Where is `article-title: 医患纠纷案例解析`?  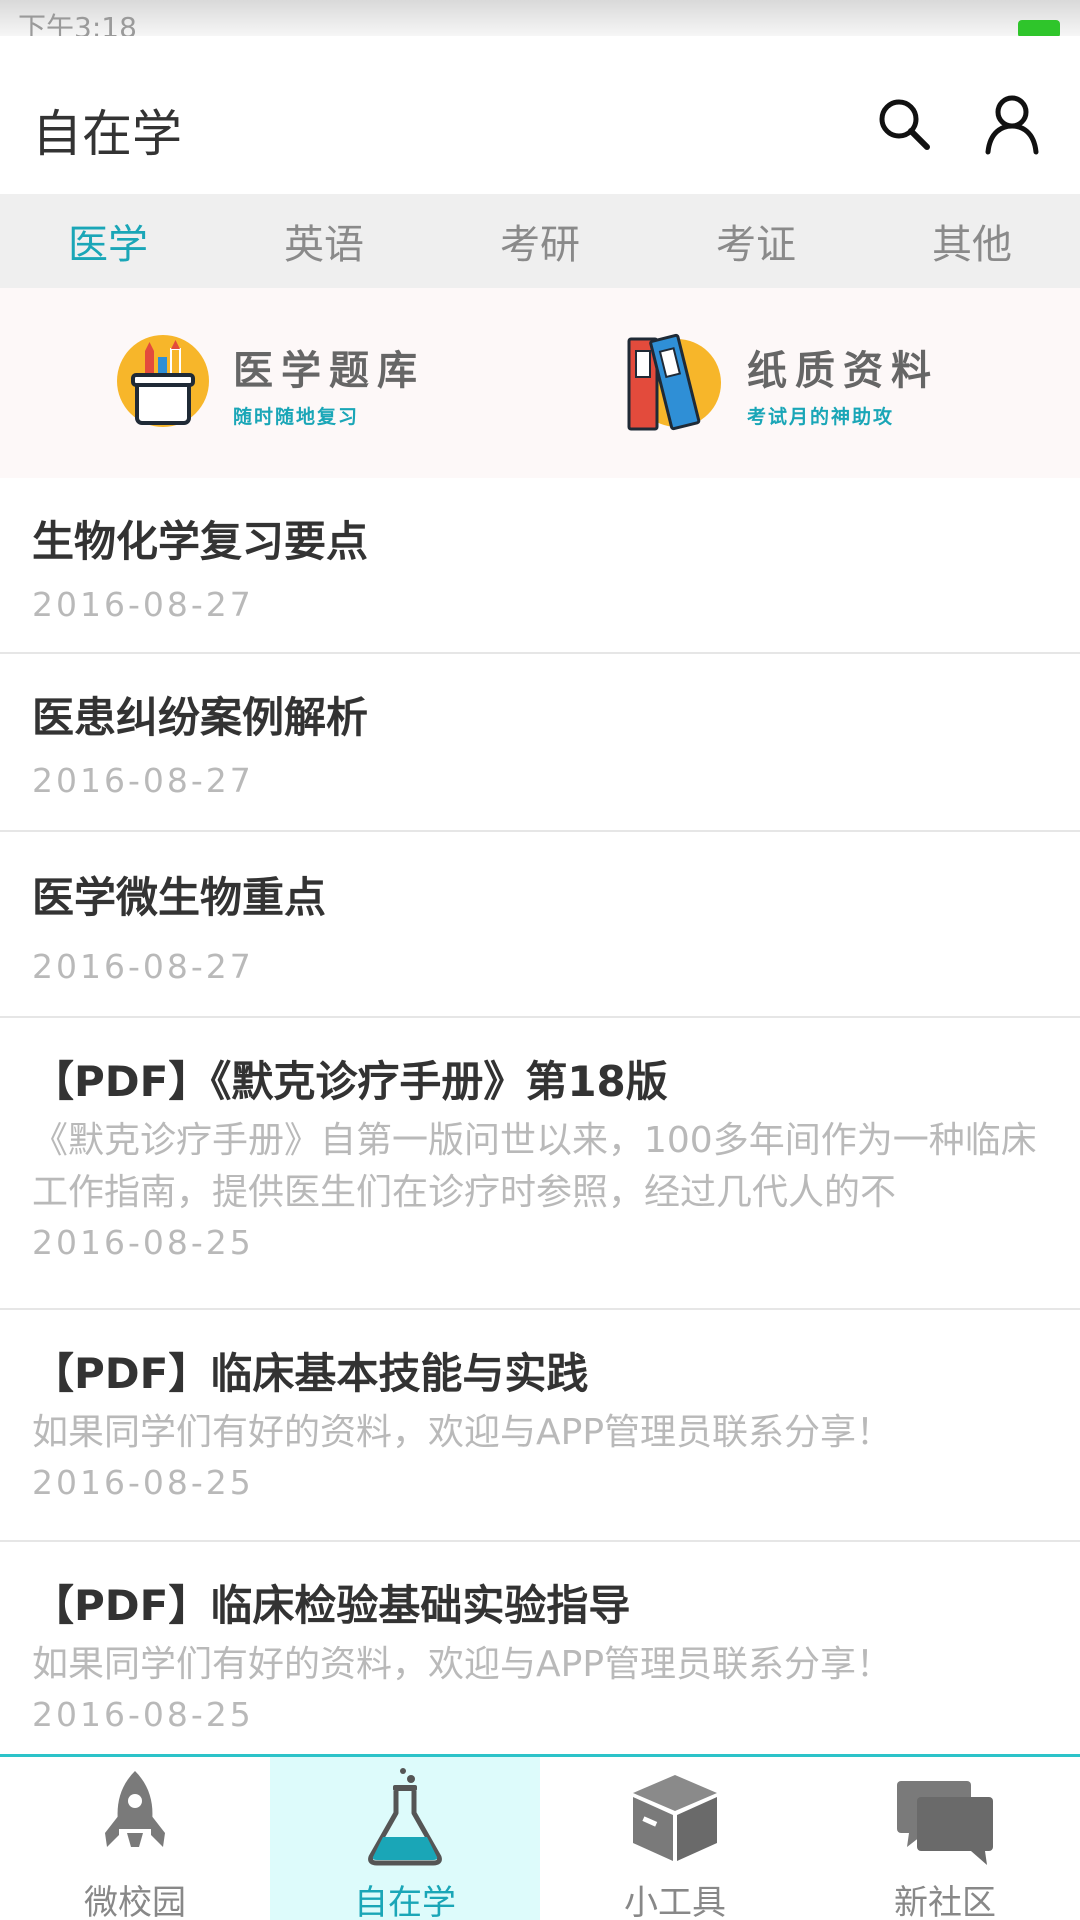 article-title: 医患纠纷案例解析 is located at coordinates (200, 717).